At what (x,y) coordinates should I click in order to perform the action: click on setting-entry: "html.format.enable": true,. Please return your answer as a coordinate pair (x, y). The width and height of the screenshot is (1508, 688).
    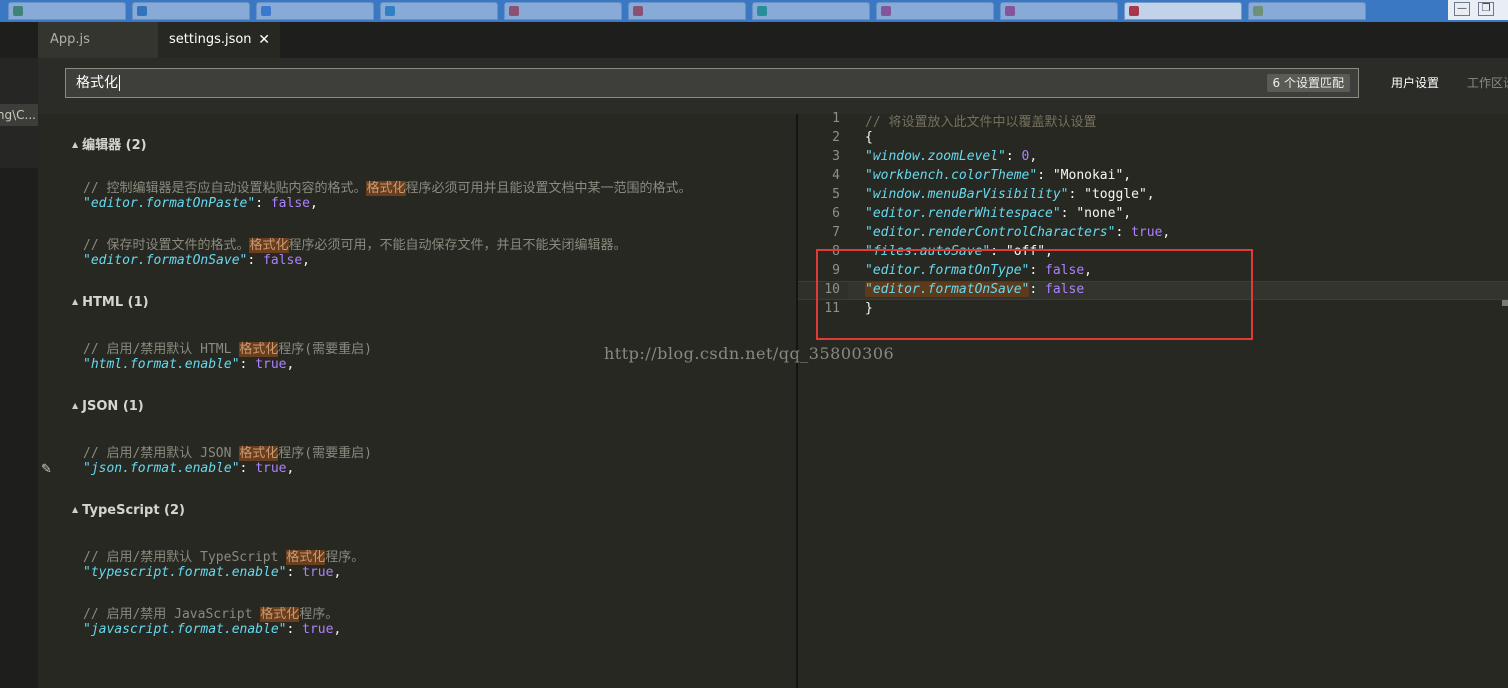
    Looking at the image, I should click on (188, 364).